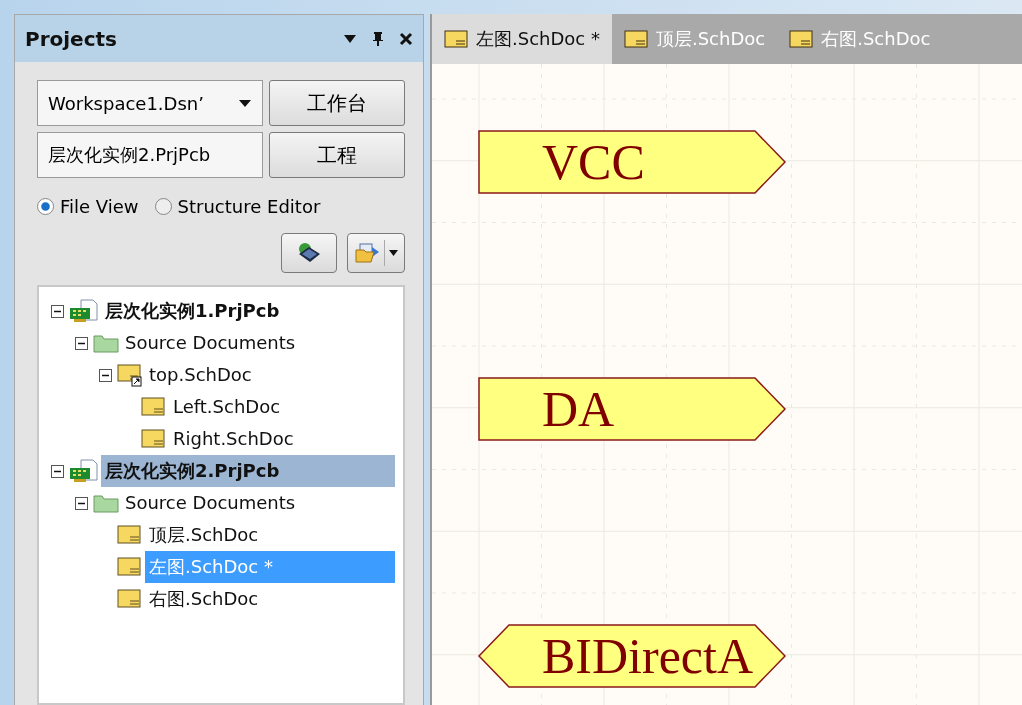  Describe the element at coordinates (248, 311) in the screenshot. I see `tree-item: 层次化实例1.PrjPcb` at that location.